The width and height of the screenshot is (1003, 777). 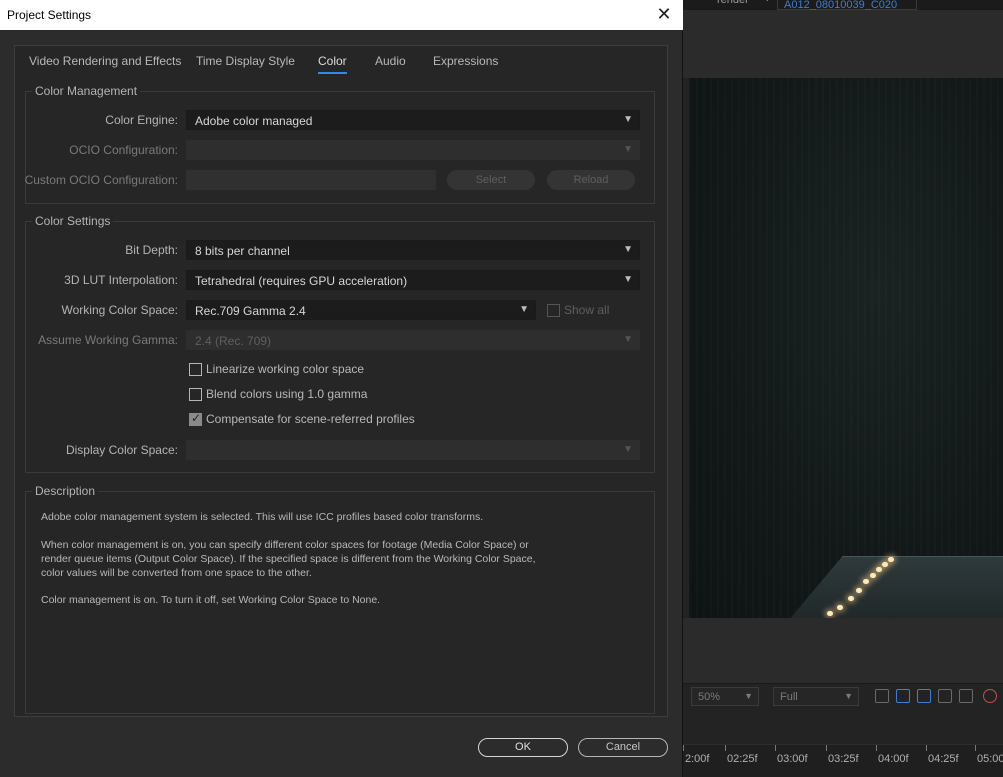 What do you see at coordinates (924, 696) in the screenshot?
I see `mask-visibility-icon` at bounding box center [924, 696].